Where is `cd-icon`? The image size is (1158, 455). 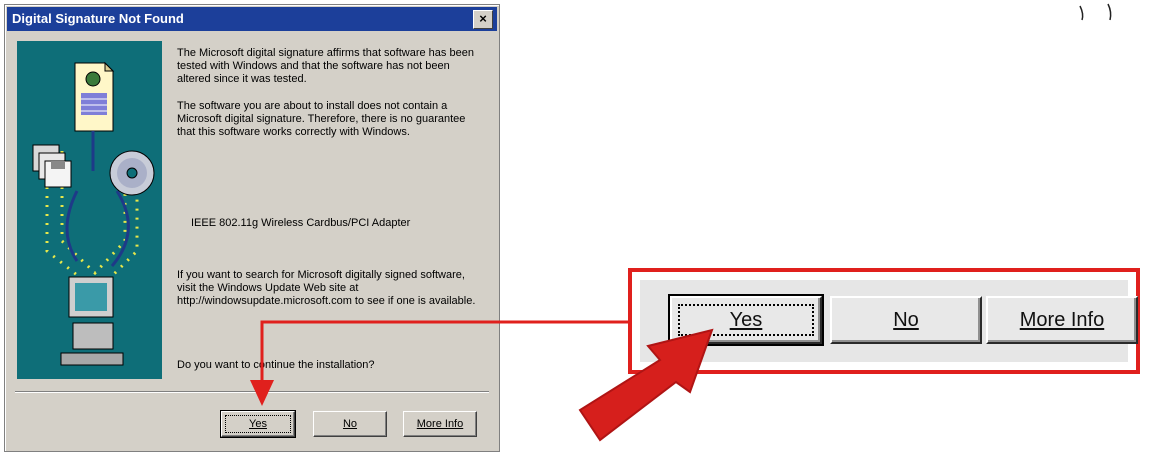
cd-icon is located at coordinates (132, 173).